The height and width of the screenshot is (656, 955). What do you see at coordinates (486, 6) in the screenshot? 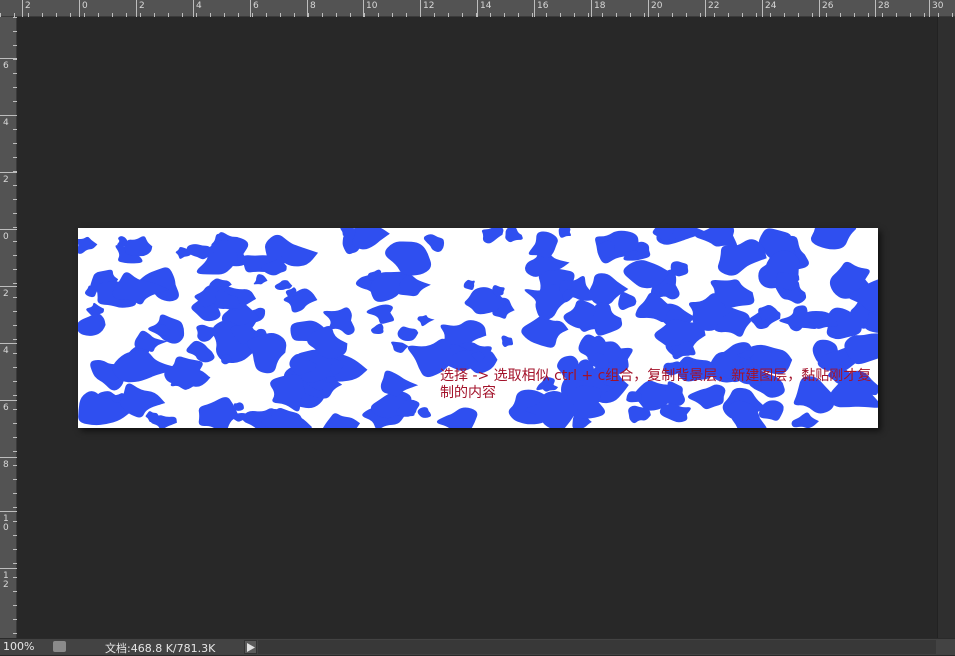
I see `ruler-label: 14` at bounding box center [486, 6].